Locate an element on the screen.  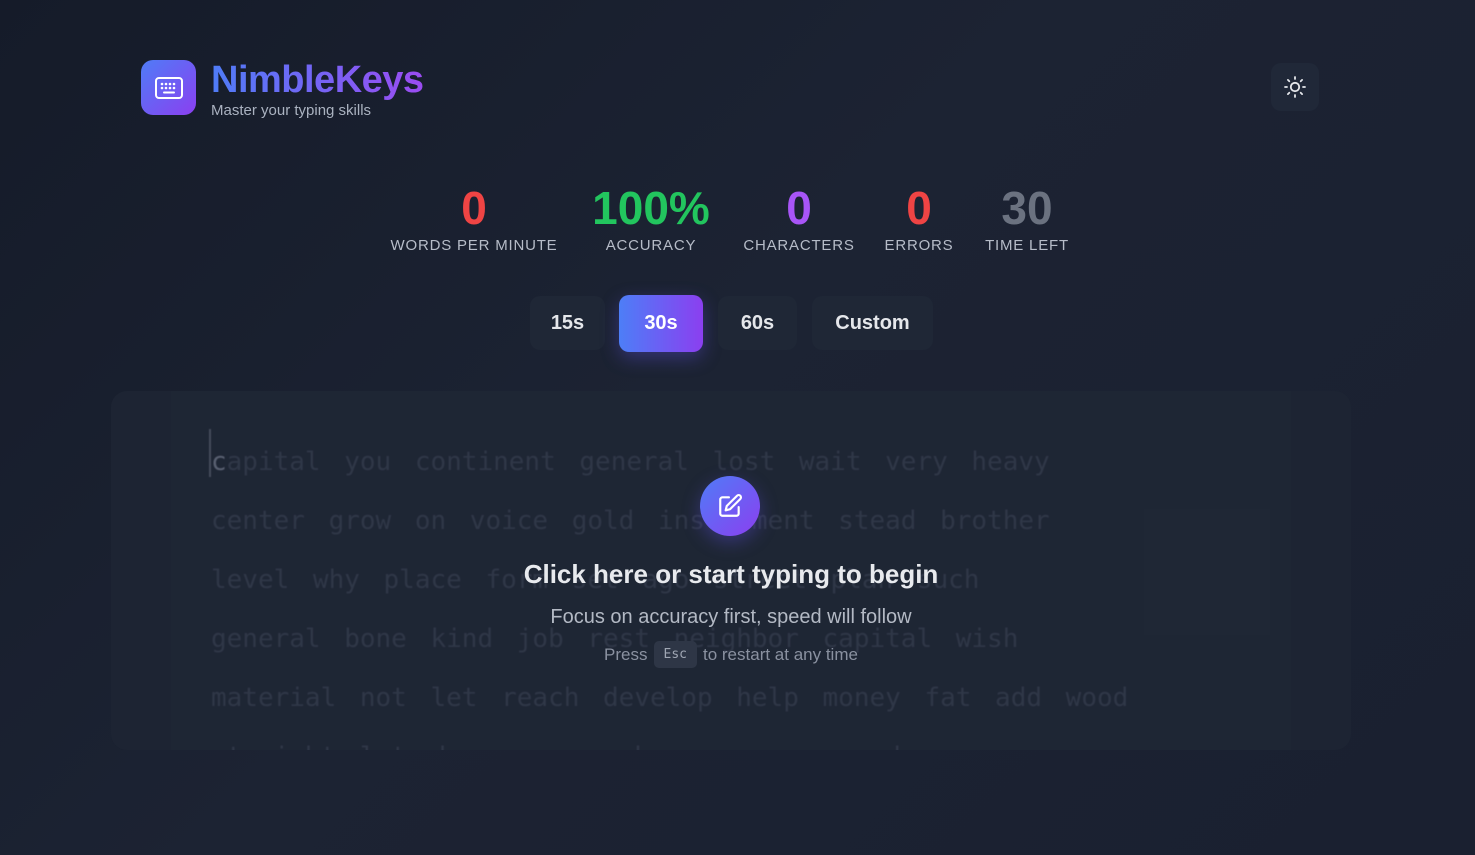
start-prompt-title: Click here or start typing to begin is located at coordinates (731, 574).